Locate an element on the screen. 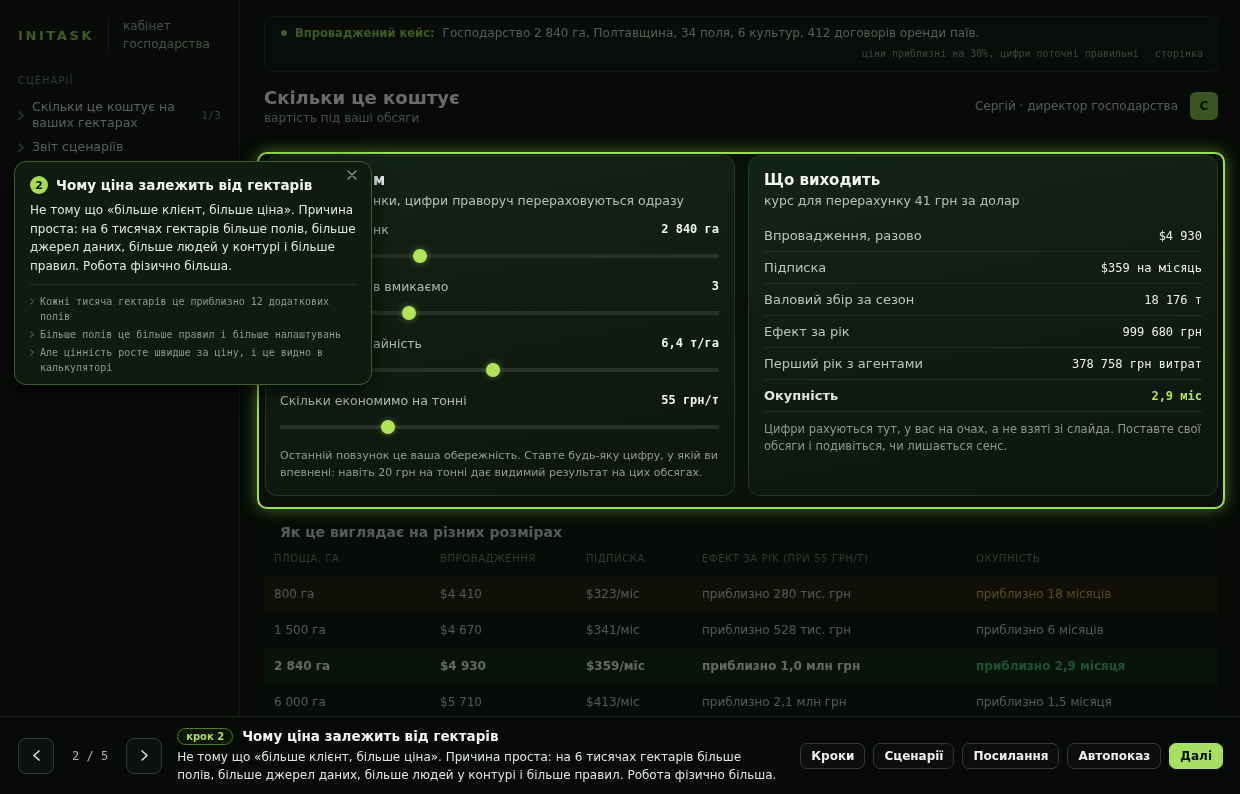  result-value: $4 930 is located at coordinates (1180, 235).